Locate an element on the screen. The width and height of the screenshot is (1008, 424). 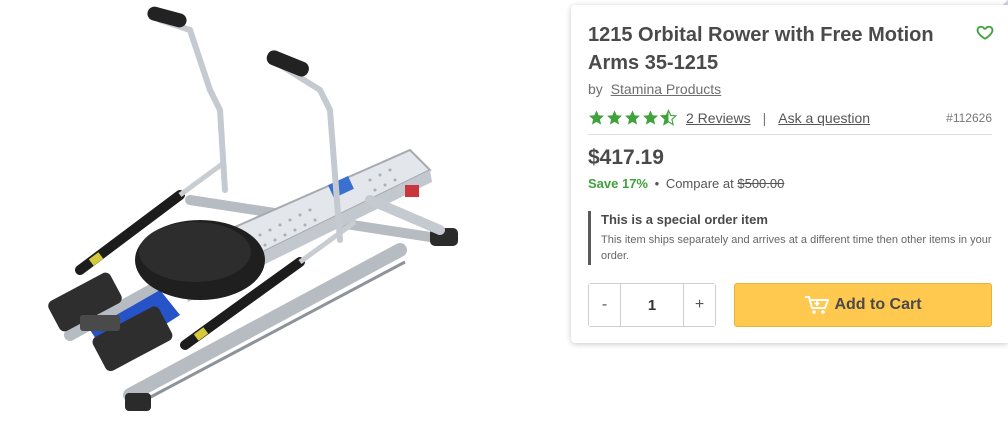
add-to-cart-button: Add to Cart is located at coordinates (863, 305).